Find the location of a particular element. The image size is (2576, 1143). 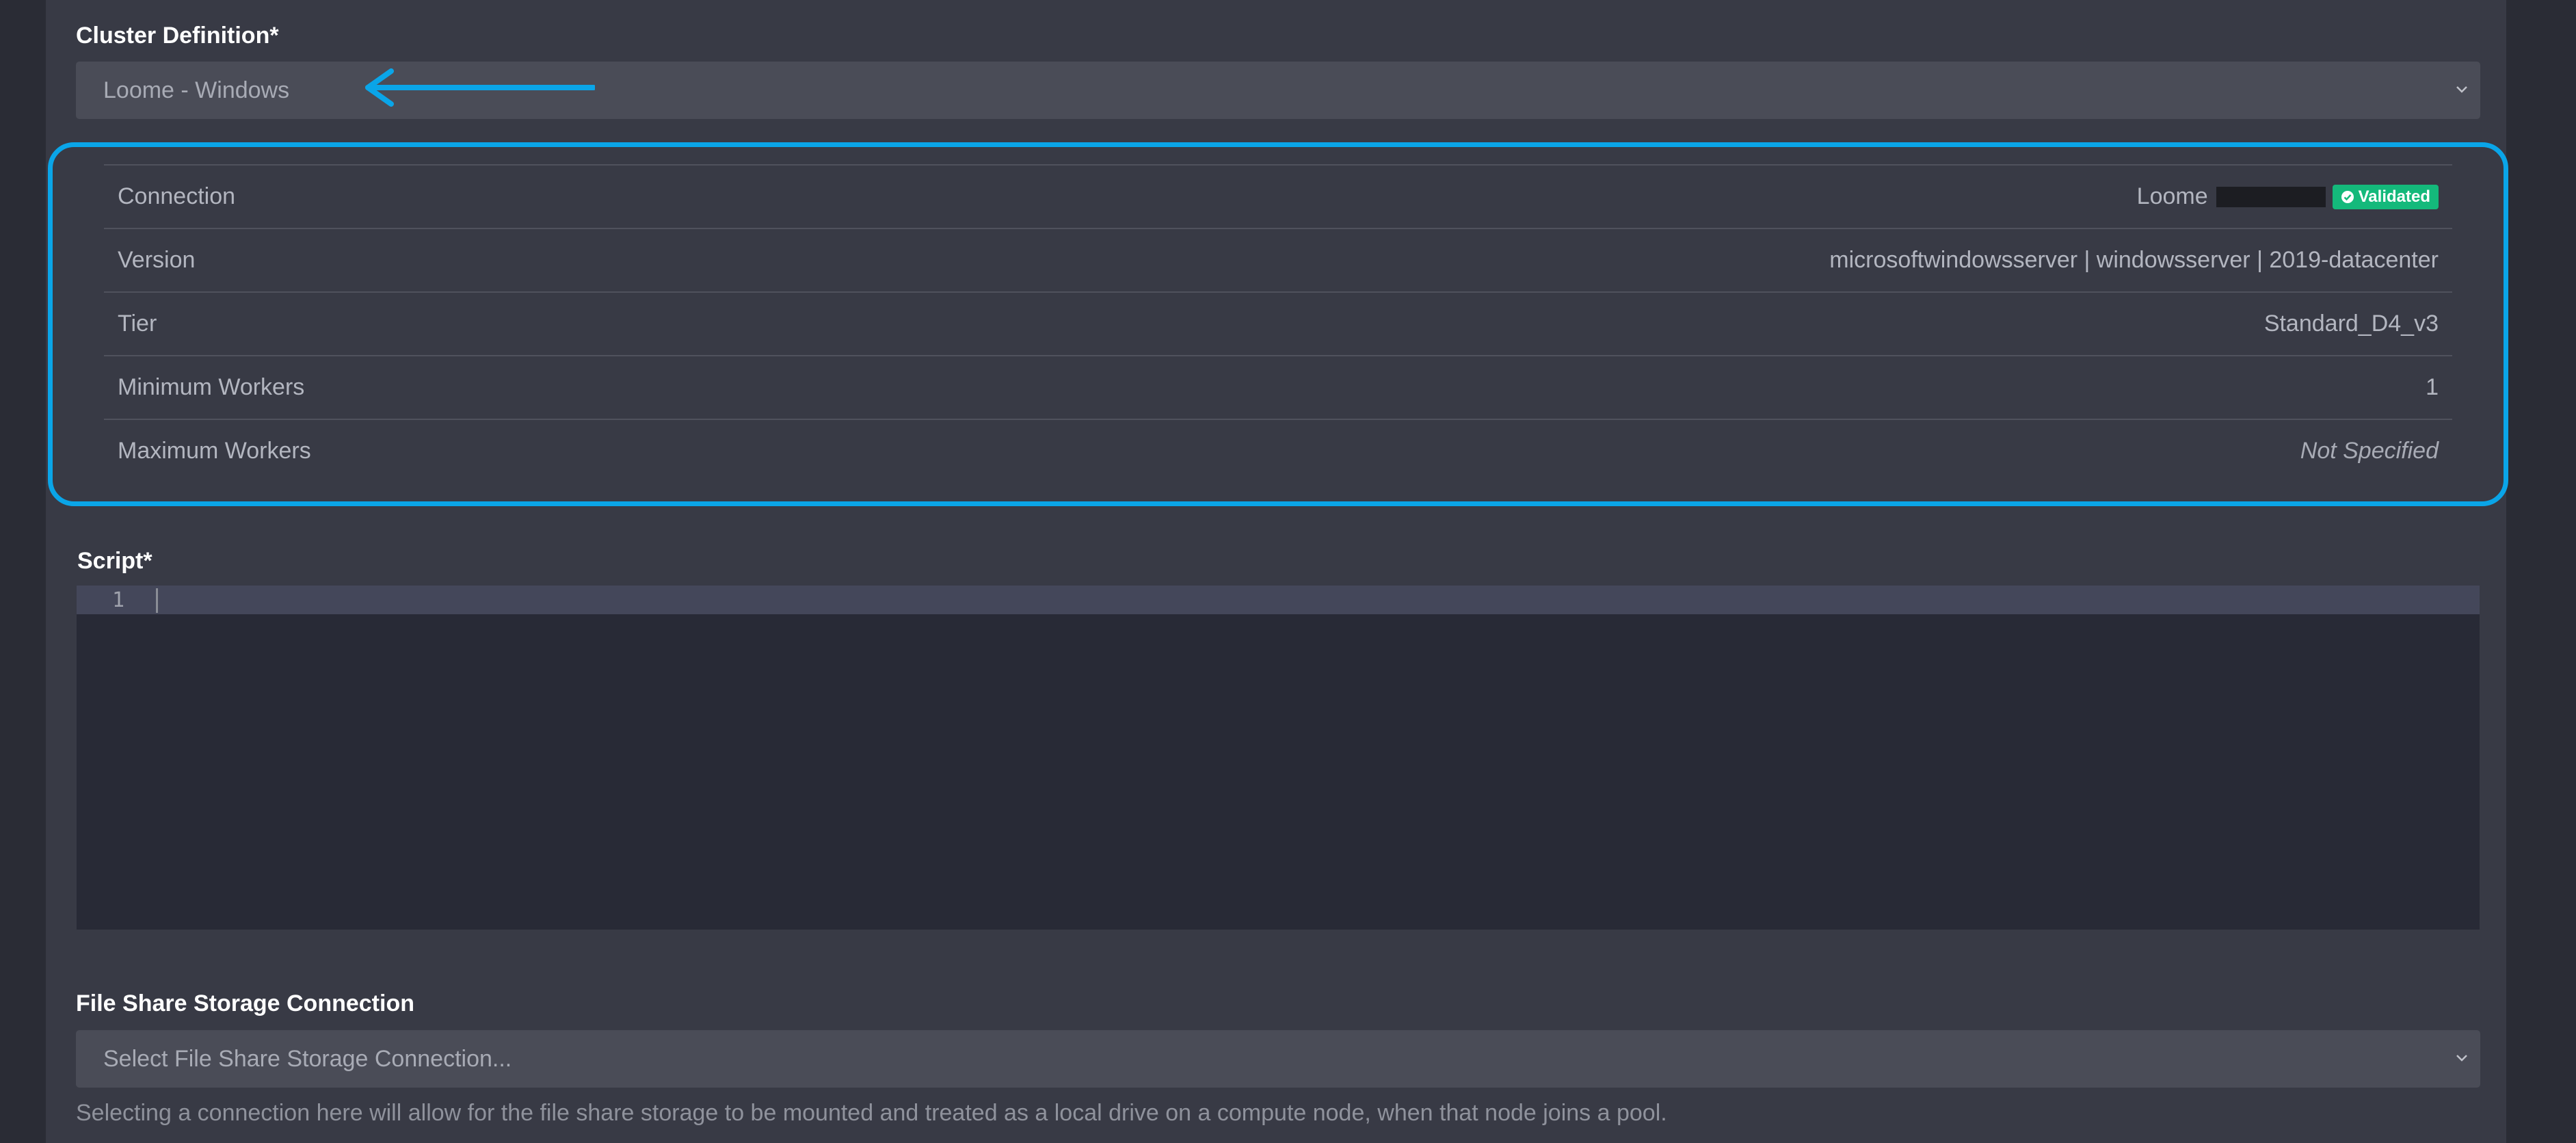

details-row-tier: Tier Standard_D4_v3 is located at coordinates (1278, 324).